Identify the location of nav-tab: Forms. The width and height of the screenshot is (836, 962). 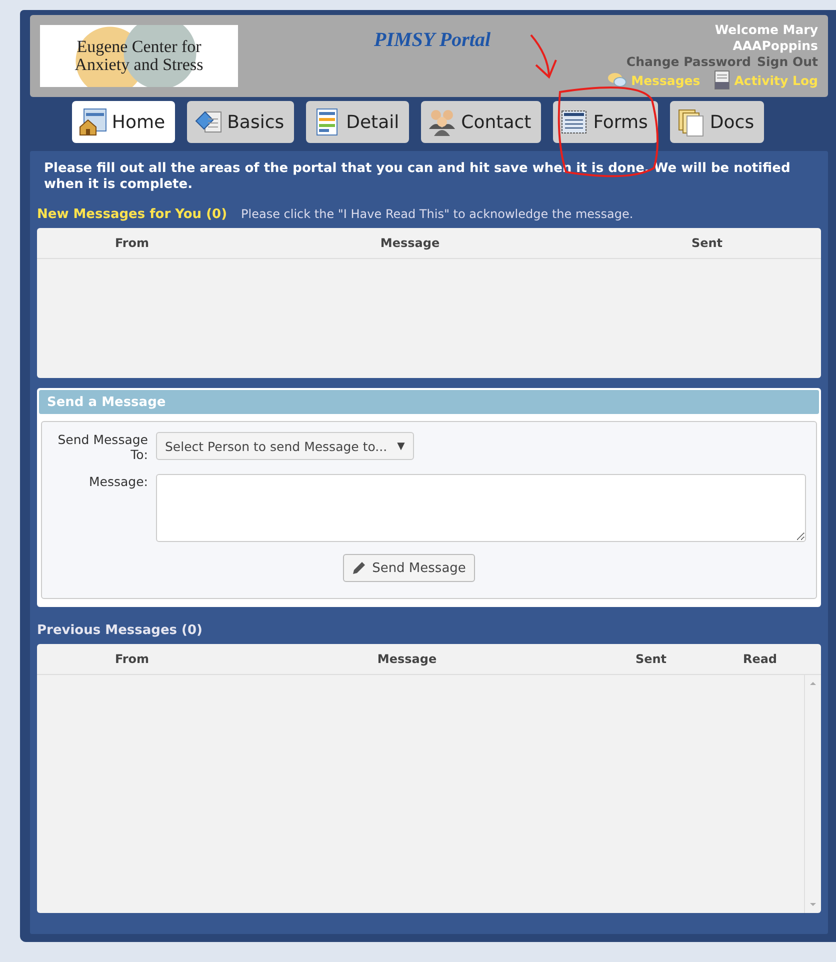
(605, 122).